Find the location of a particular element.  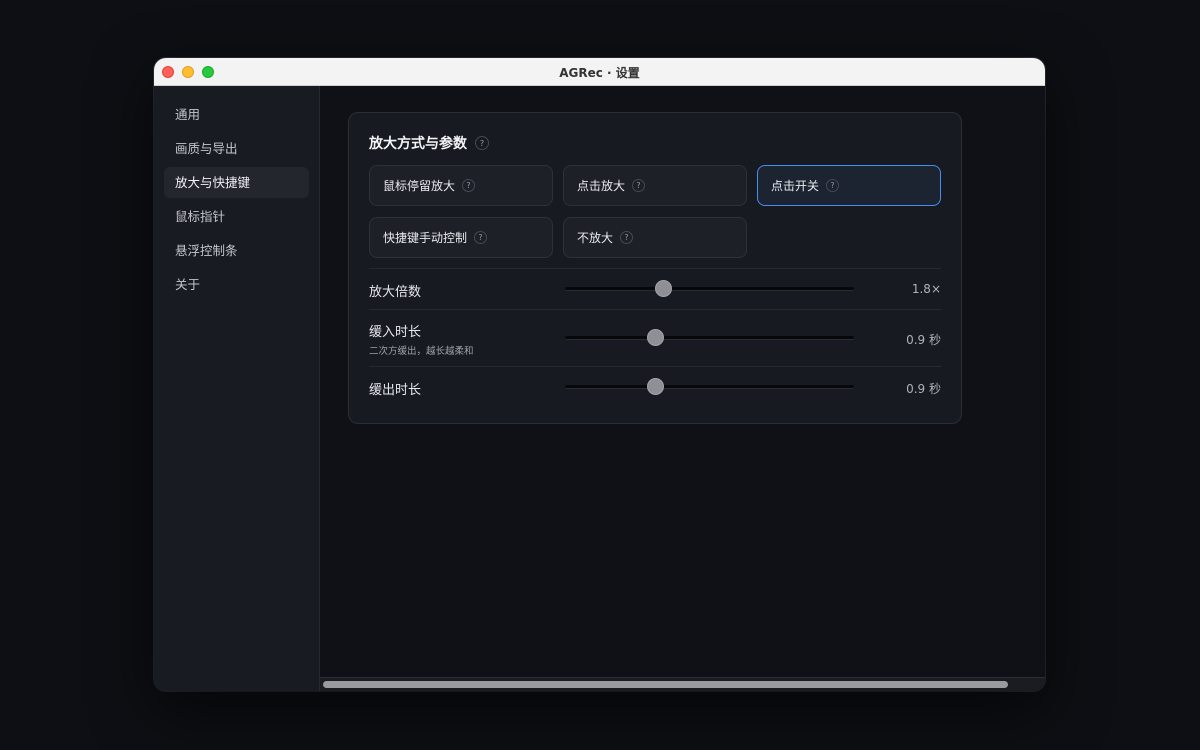

ease-out-value: 0.9 秒 is located at coordinates (923, 389).